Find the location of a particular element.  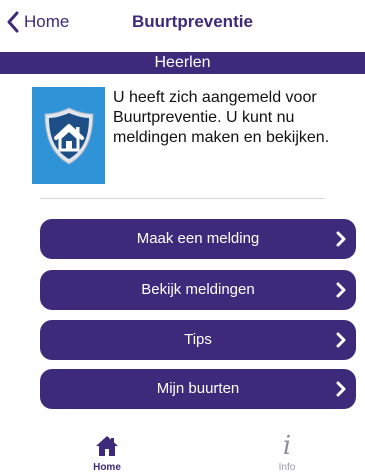

menu-button-label: Maak een melding is located at coordinates (198, 238).